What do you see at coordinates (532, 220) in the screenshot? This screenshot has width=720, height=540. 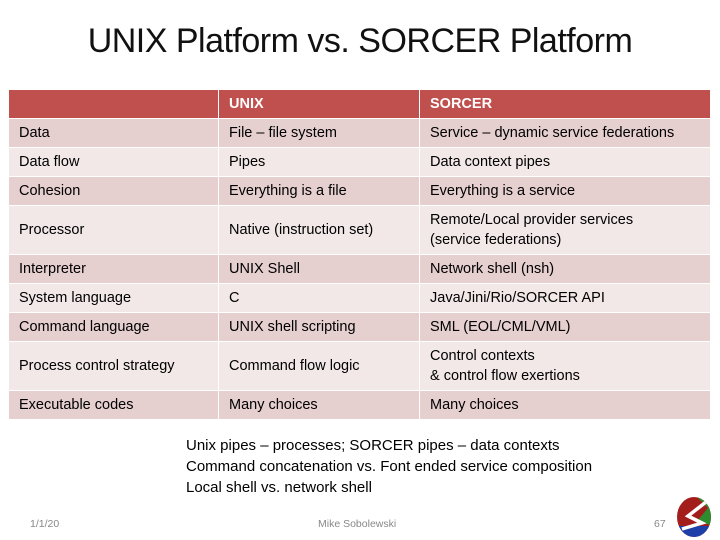 I see `sorcer-cell-line1: Remote/Local provider services` at bounding box center [532, 220].